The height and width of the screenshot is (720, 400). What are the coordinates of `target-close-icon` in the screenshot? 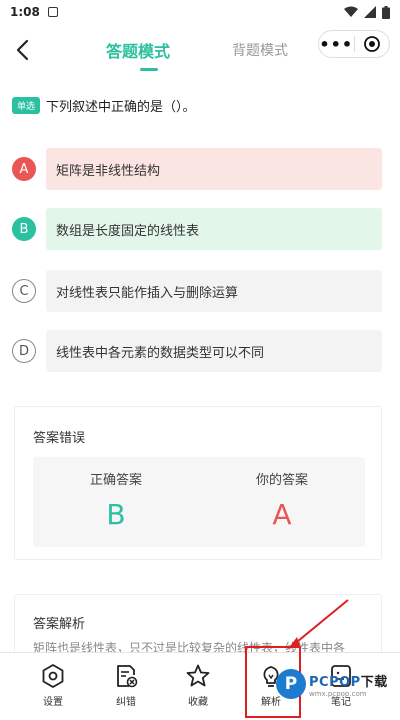 It's located at (371, 44).